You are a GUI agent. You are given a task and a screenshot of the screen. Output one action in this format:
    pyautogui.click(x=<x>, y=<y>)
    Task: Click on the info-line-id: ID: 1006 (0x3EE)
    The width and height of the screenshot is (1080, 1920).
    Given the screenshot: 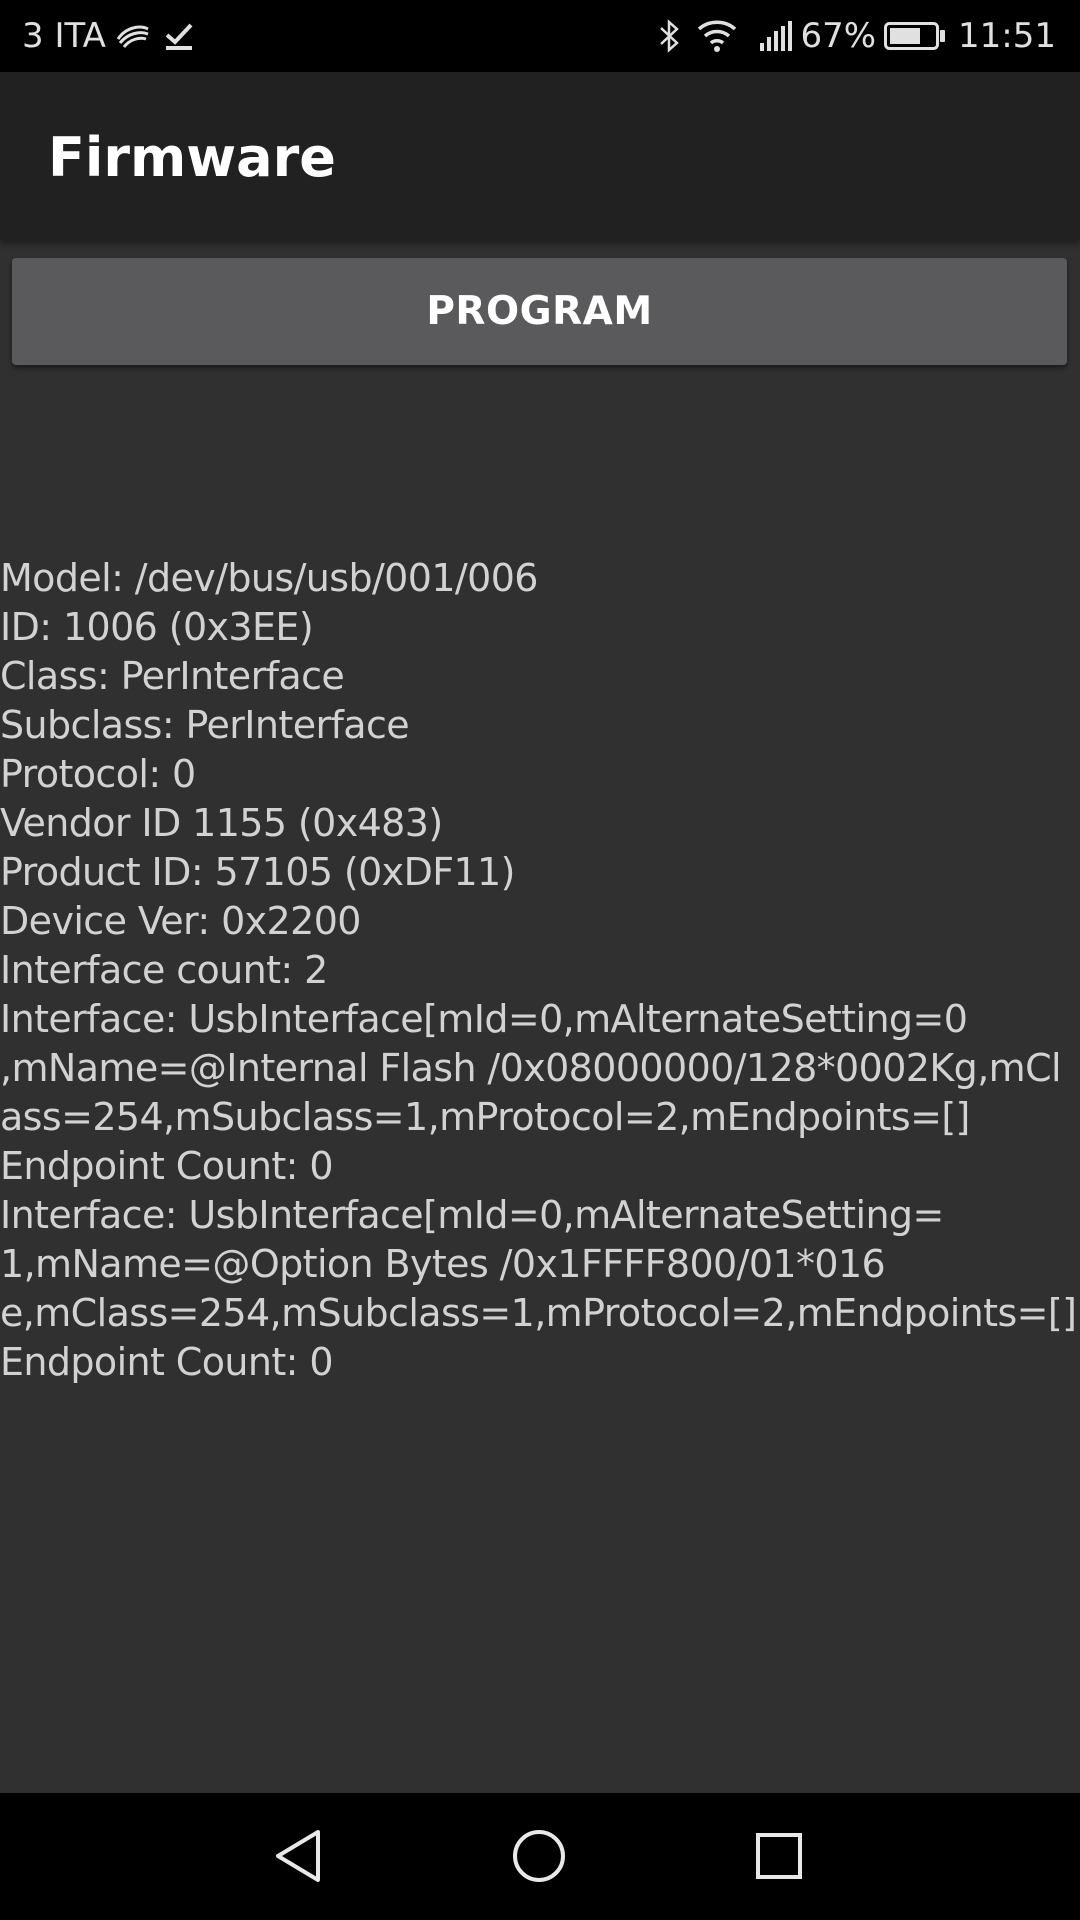 What is the action you would take?
    pyautogui.click(x=157, y=627)
    